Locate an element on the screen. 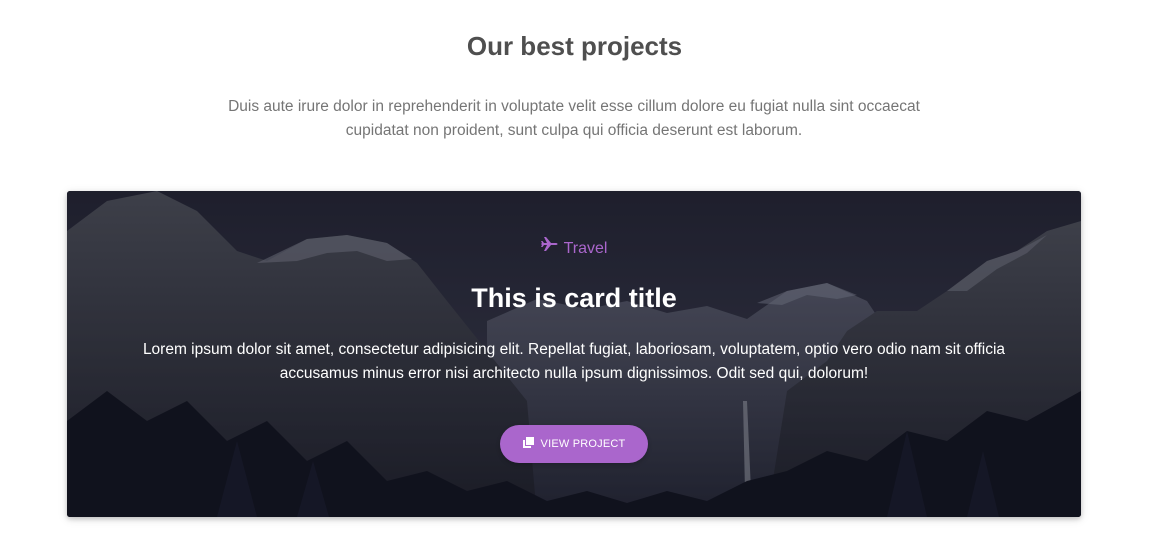 This screenshot has width=1149, height=557. card-category-label: Travel is located at coordinates (585, 249).